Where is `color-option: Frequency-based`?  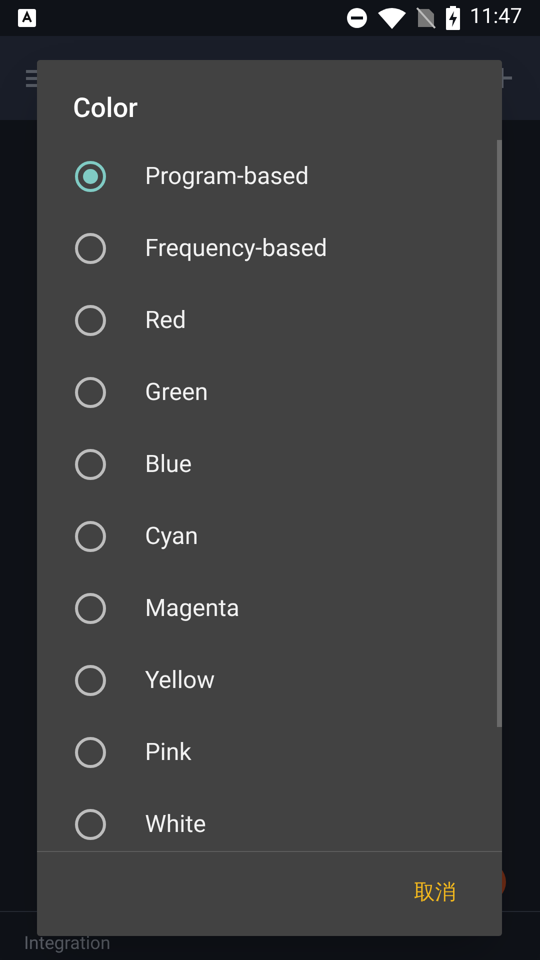 color-option: Frequency-based is located at coordinates (269, 248).